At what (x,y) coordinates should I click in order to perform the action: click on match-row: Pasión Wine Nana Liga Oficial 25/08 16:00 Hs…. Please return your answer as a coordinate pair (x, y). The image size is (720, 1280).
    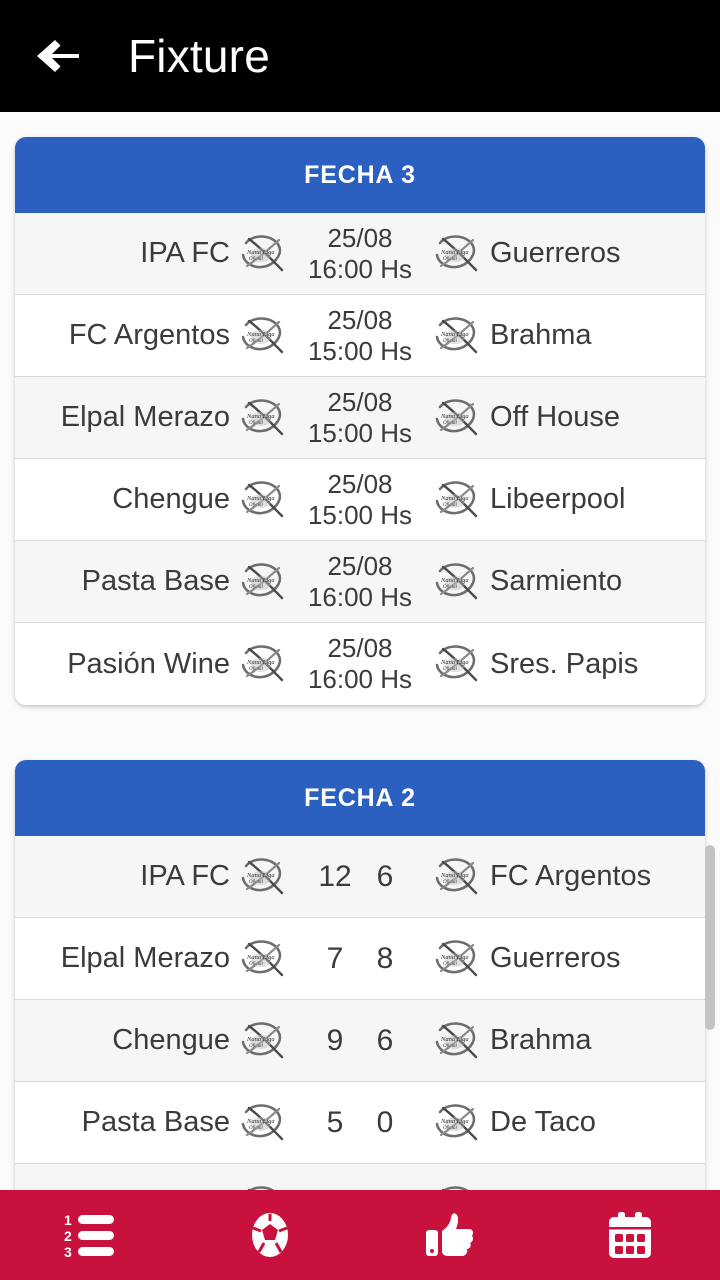
    Looking at the image, I should click on (360, 664).